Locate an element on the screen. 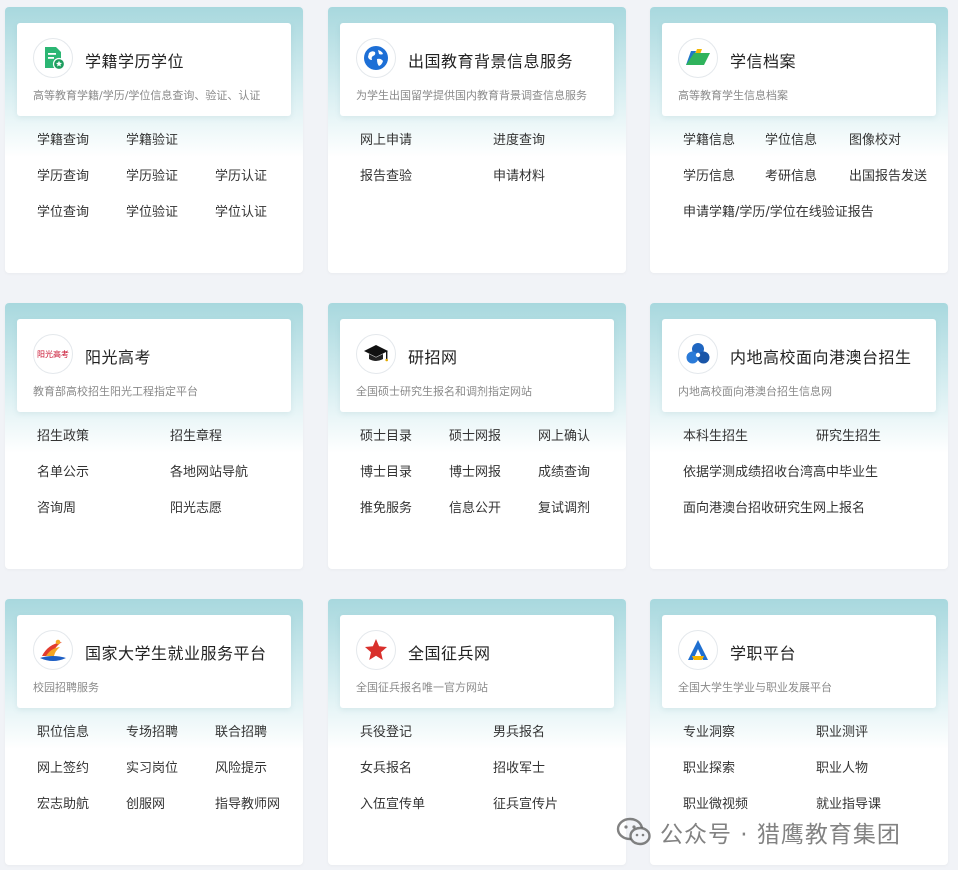 The height and width of the screenshot is (870, 958). link-gangaotai-yanjiusheng-baoming: 面向港澳台招收研究生网上报名 is located at coordinates (815, 509).